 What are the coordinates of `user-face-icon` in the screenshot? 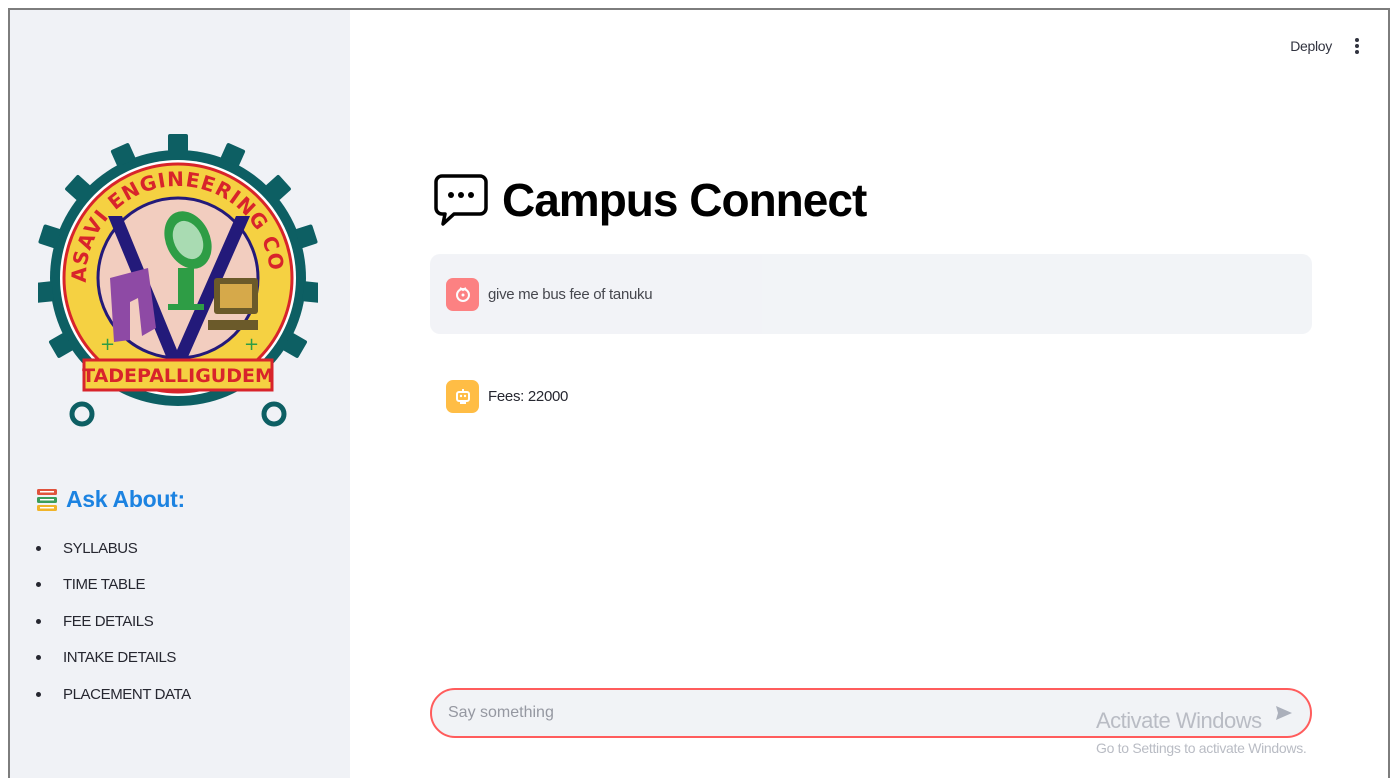 It's located at (462, 294).